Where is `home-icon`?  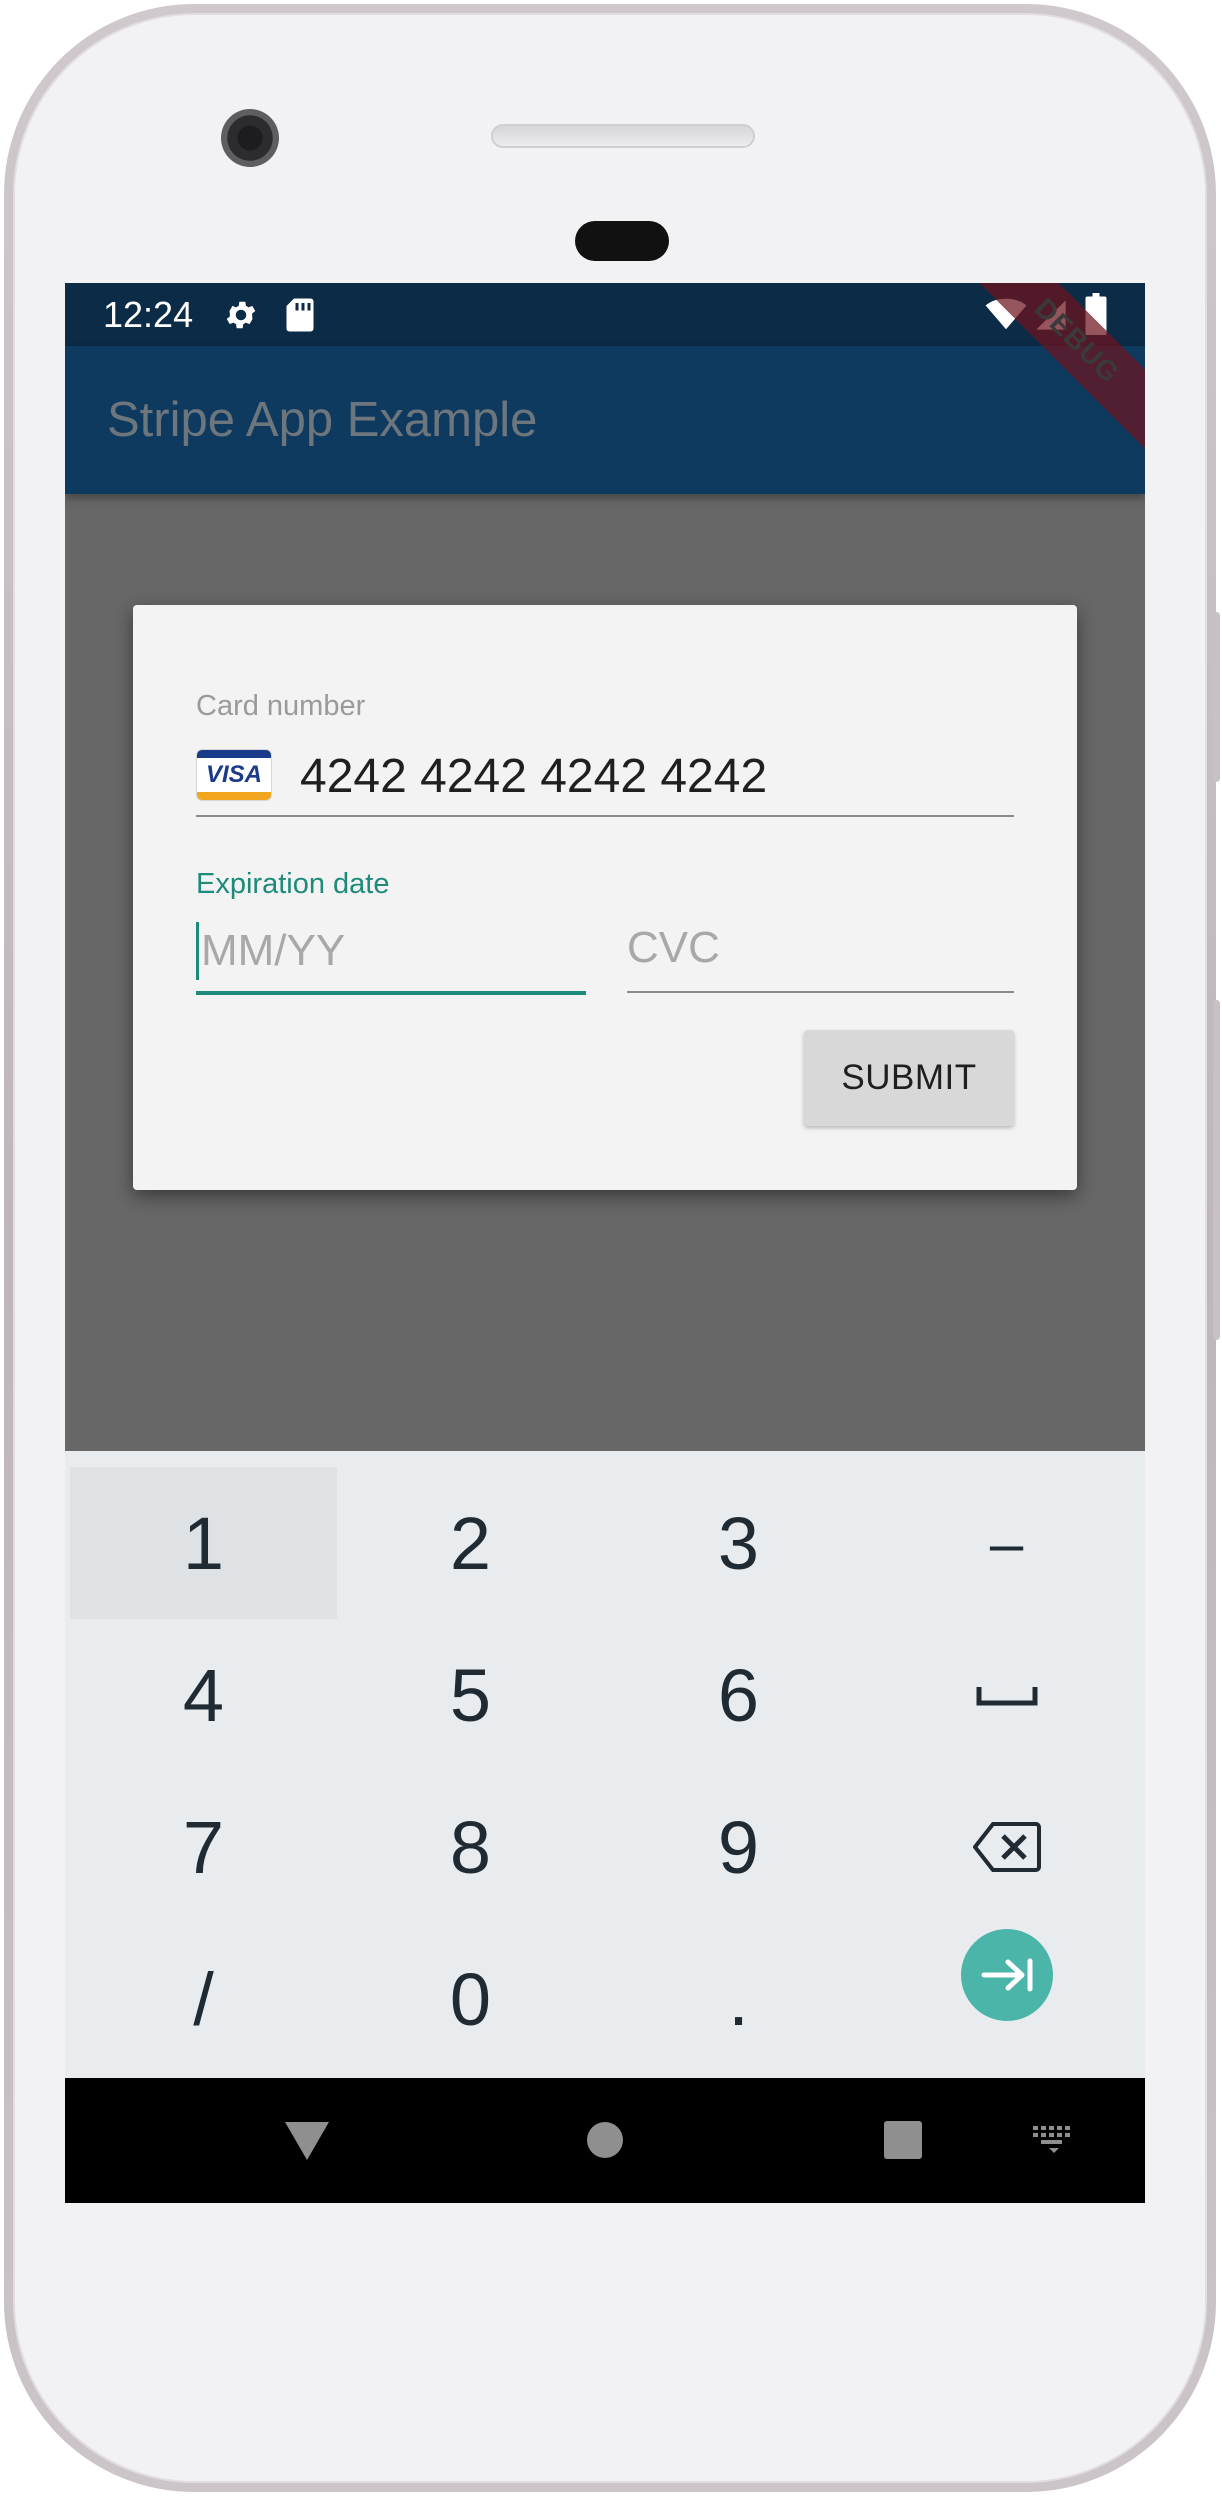 home-icon is located at coordinates (605, 2140).